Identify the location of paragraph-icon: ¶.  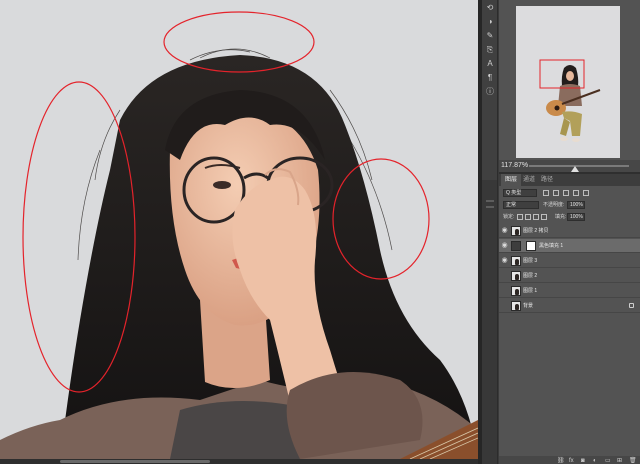
(490, 78).